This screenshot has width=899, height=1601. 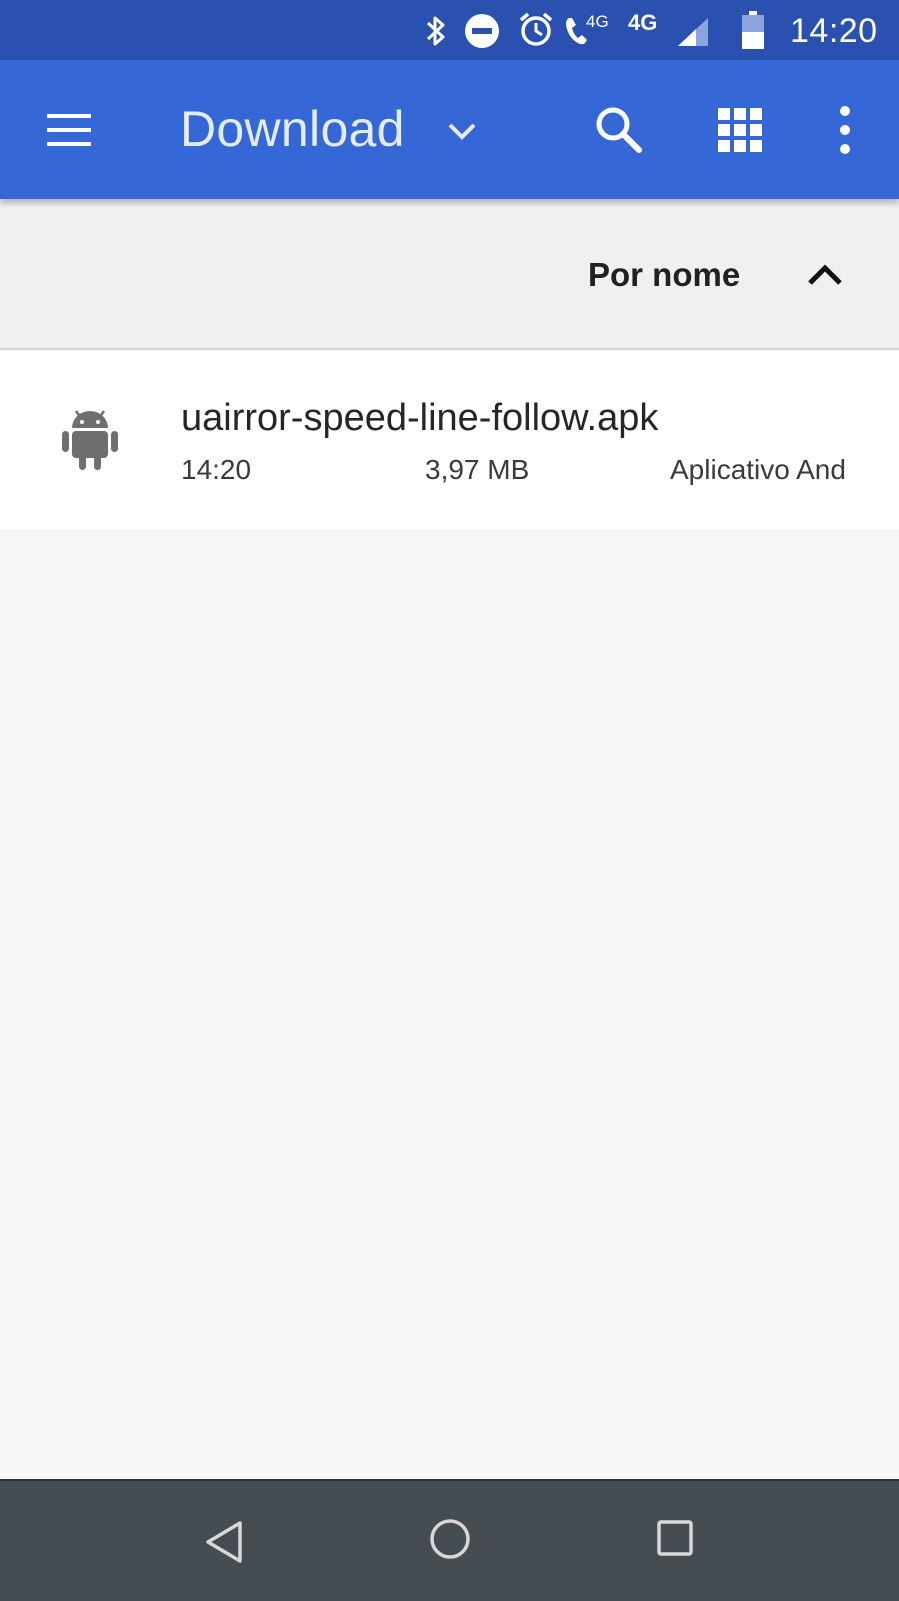 I want to click on grid-view-icon, so click(x=740, y=130).